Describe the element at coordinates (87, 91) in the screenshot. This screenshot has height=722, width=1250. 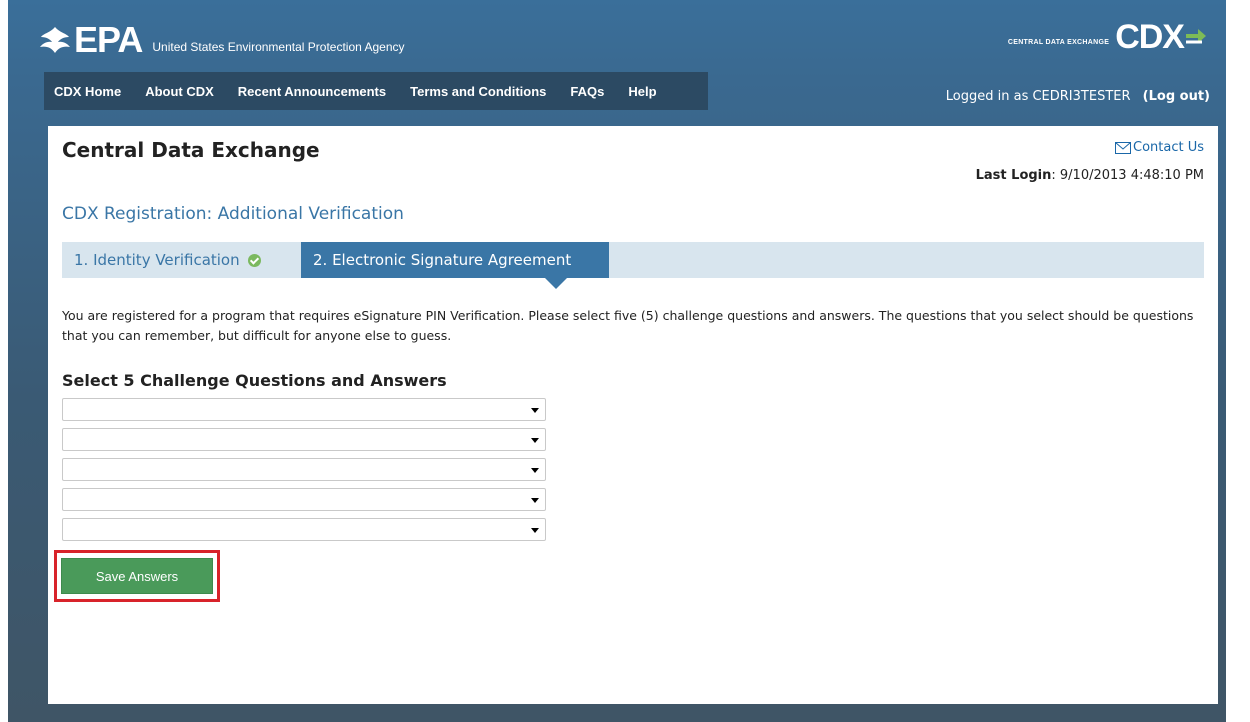
I see `nav-cdx-home: CDX Home` at that location.